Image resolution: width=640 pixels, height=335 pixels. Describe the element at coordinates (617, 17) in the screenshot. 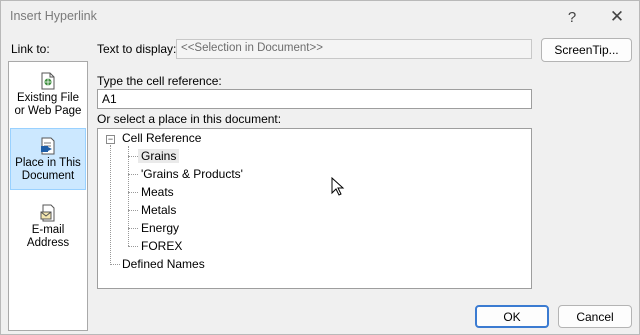

I see `close-button: ✕` at that location.